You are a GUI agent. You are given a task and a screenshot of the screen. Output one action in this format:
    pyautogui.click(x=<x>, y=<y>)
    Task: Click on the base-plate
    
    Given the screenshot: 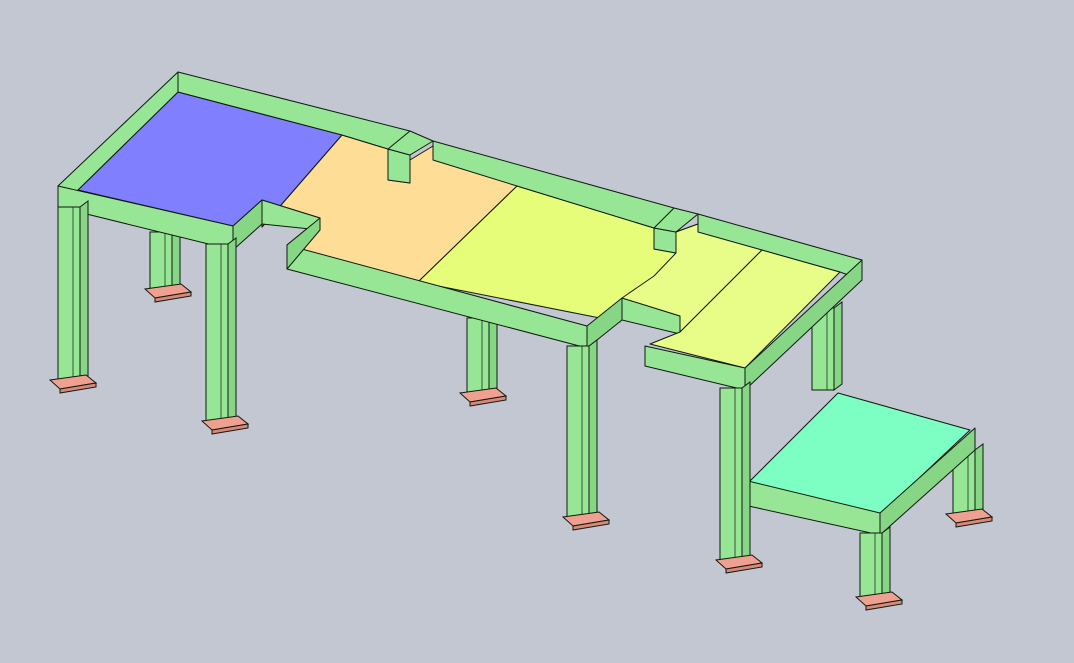 What is the action you would take?
    pyautogui.click(x=73, y=384)
    